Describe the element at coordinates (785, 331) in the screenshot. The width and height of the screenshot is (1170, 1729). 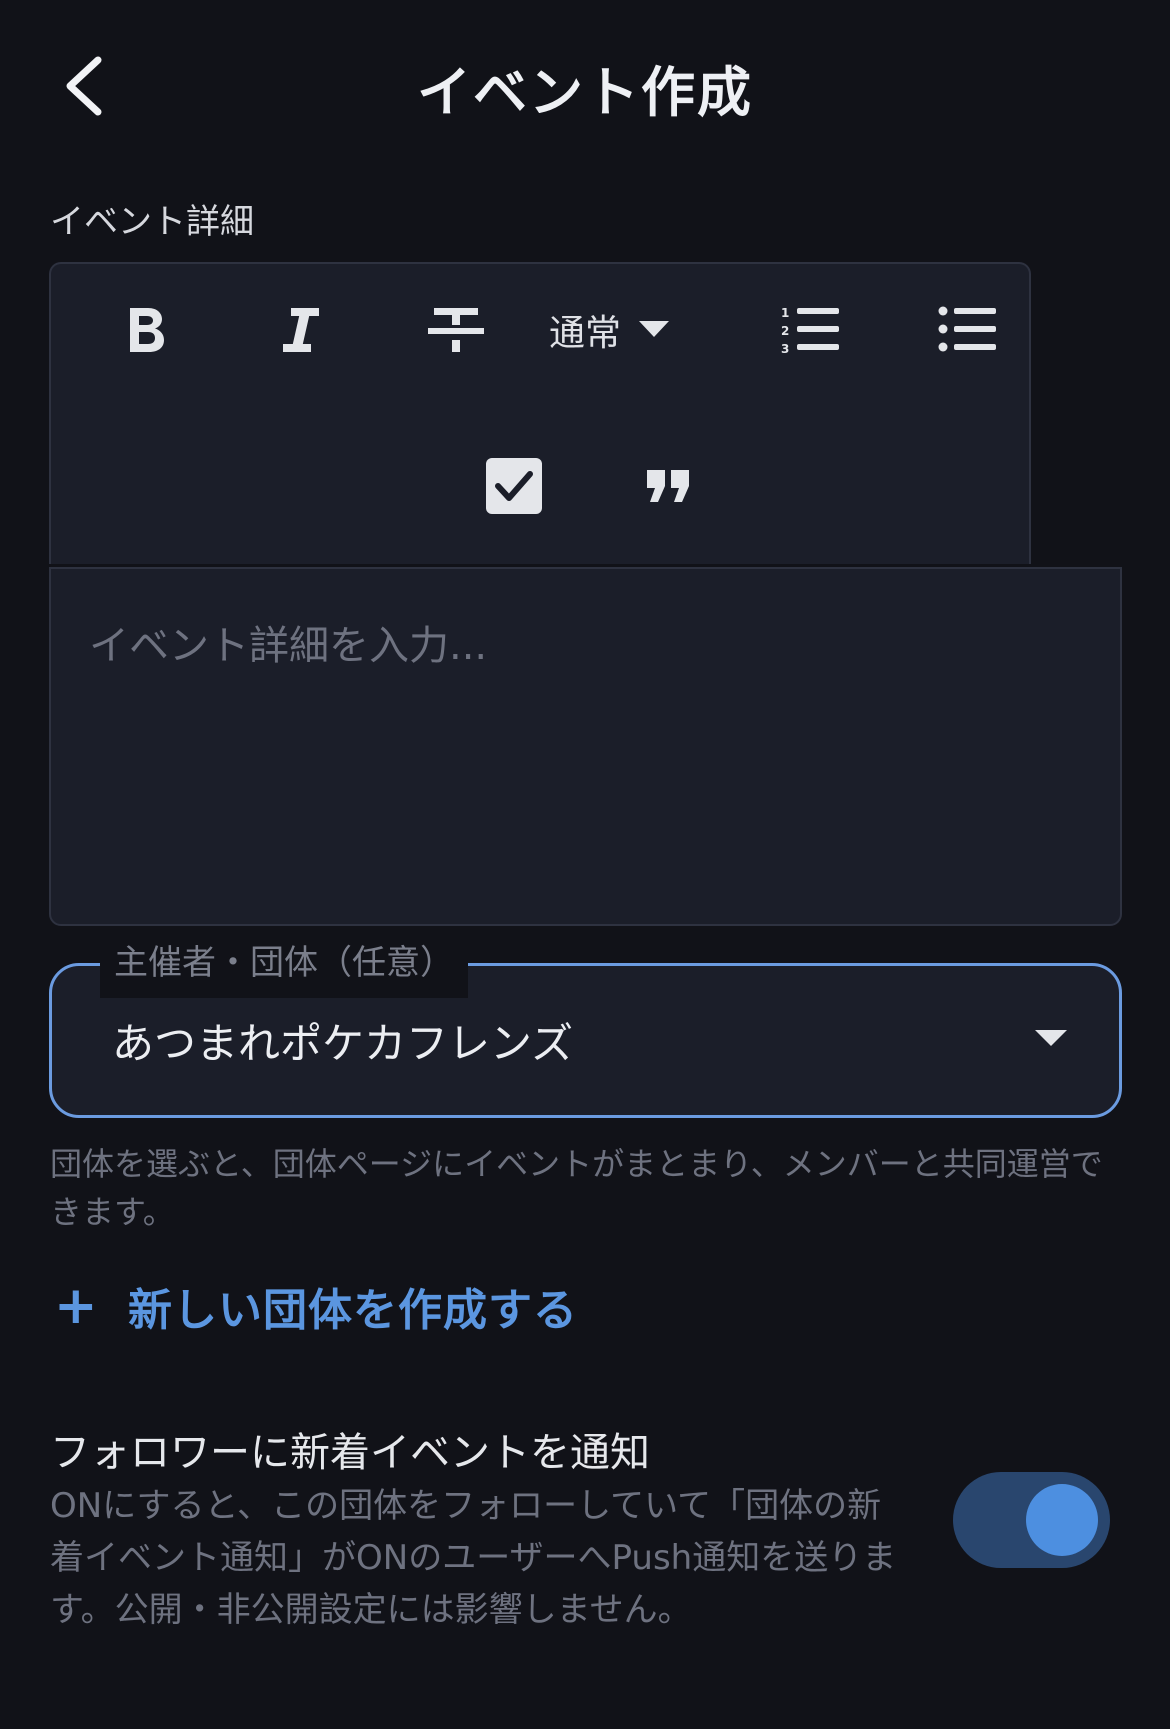
I see `svg-text: 2` at that location.